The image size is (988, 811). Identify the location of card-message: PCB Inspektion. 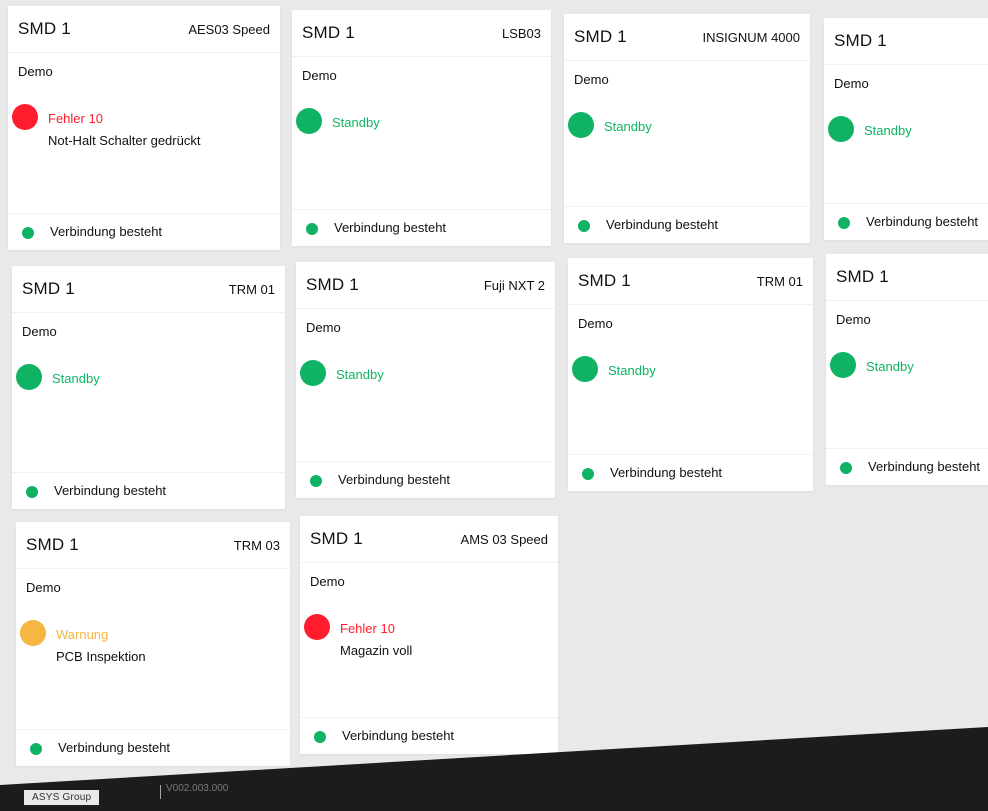
(101, 656).